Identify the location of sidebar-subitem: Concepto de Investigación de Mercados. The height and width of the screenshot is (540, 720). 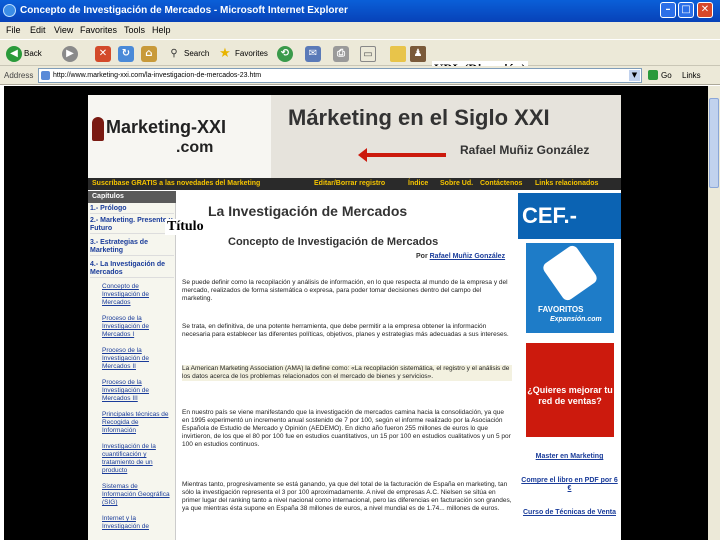
(137, 295).